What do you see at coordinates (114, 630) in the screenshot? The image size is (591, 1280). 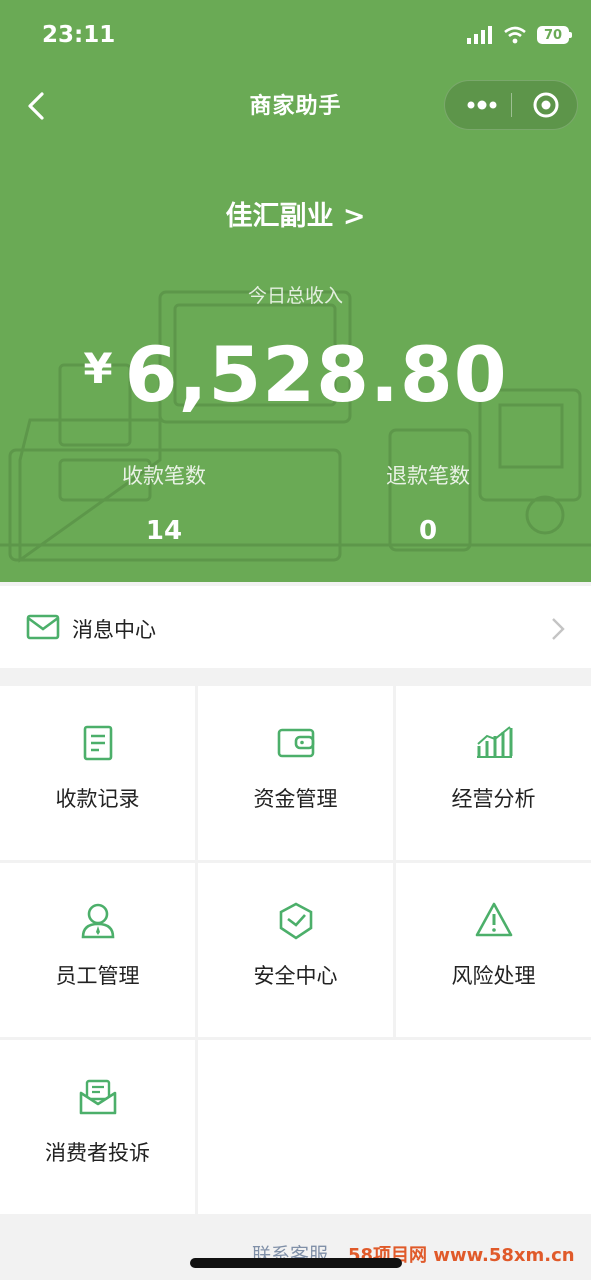 I see `message-center-label: 消息中心` at bounding box center [114, 630].